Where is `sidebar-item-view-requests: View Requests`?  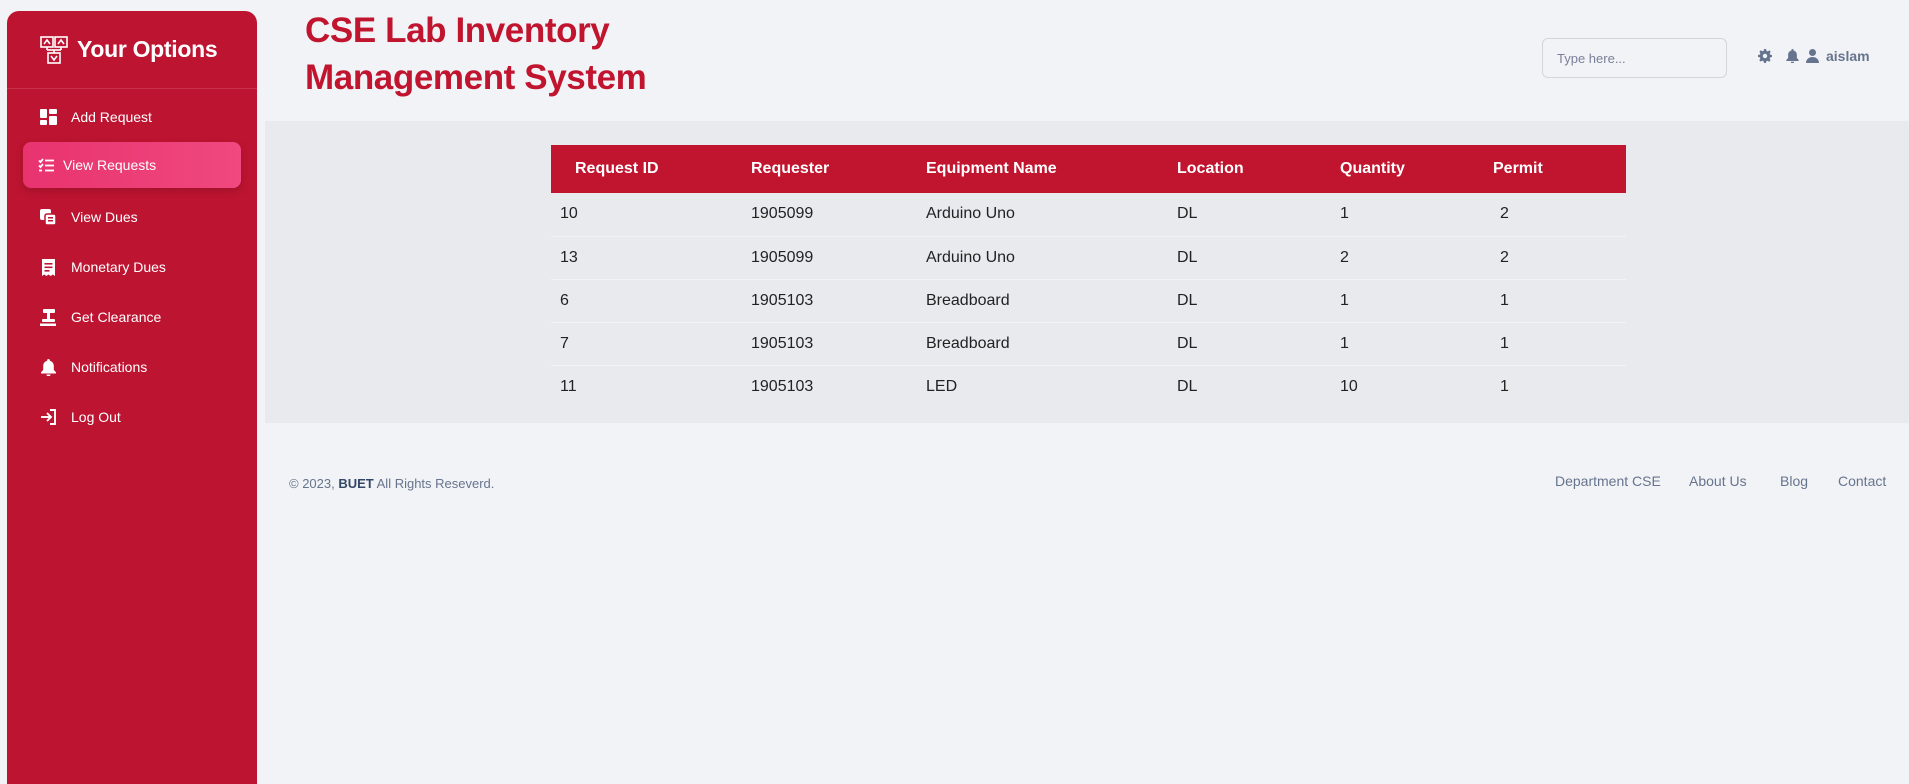 sidebar-item-view-requests: View Requests is located at coordinates (132, 165).